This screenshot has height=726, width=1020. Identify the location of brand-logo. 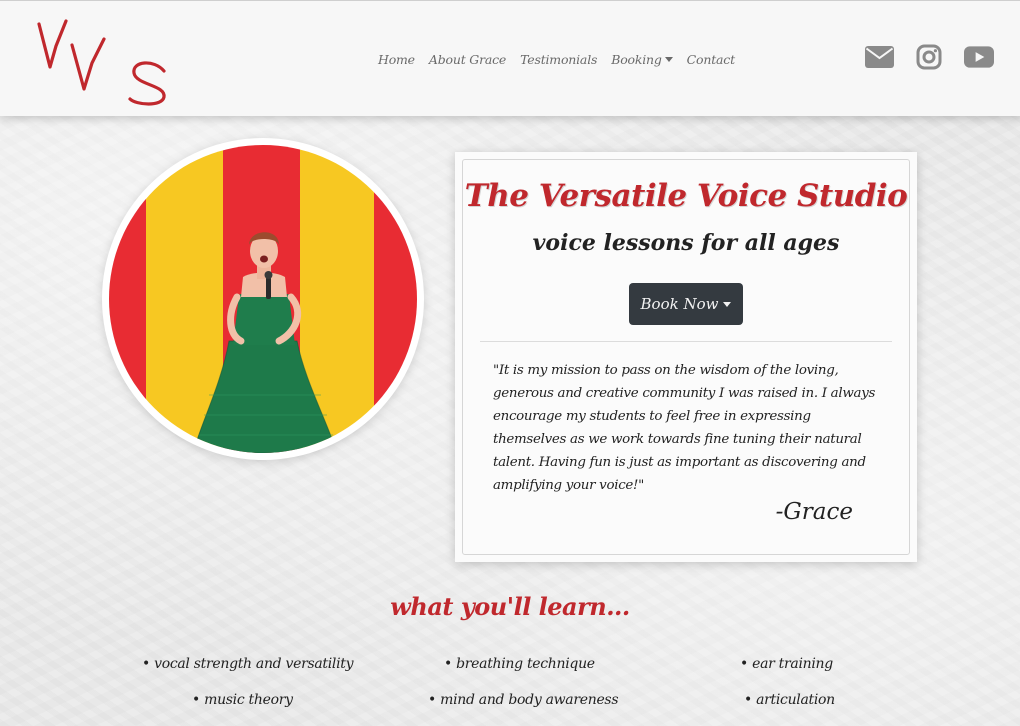
(103, 61).